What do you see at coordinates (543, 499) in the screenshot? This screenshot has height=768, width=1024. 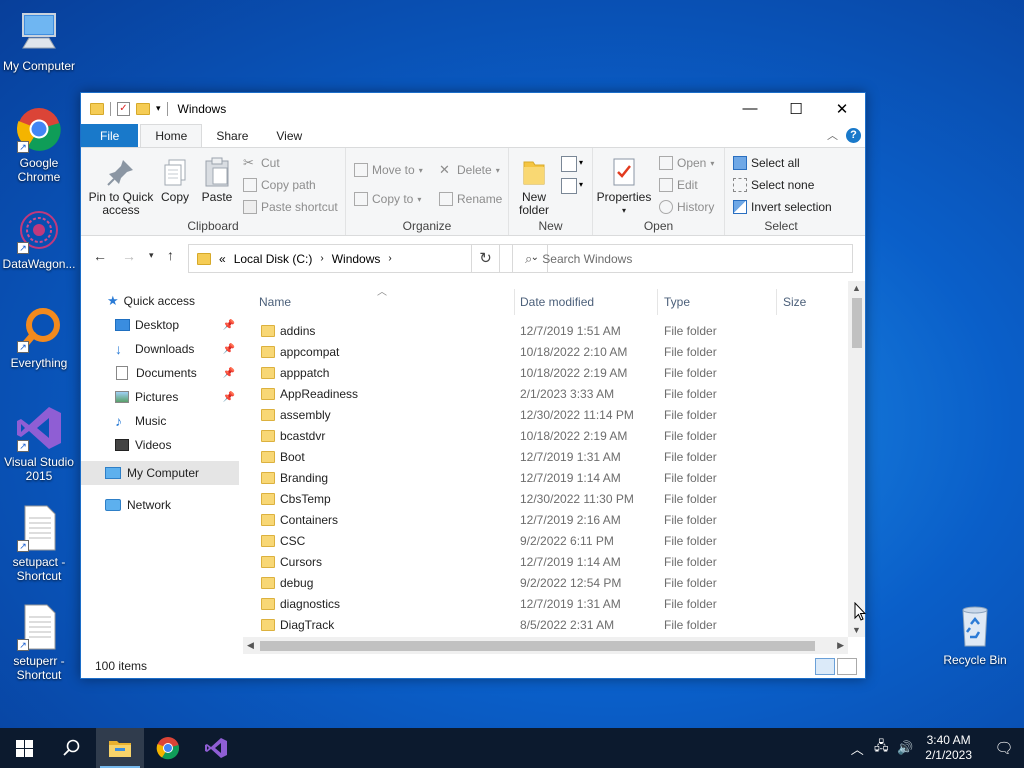 I see `table-row: CbsTemp 12/30/2022 11:30 PM File folder` at bounding box center [543, 499].